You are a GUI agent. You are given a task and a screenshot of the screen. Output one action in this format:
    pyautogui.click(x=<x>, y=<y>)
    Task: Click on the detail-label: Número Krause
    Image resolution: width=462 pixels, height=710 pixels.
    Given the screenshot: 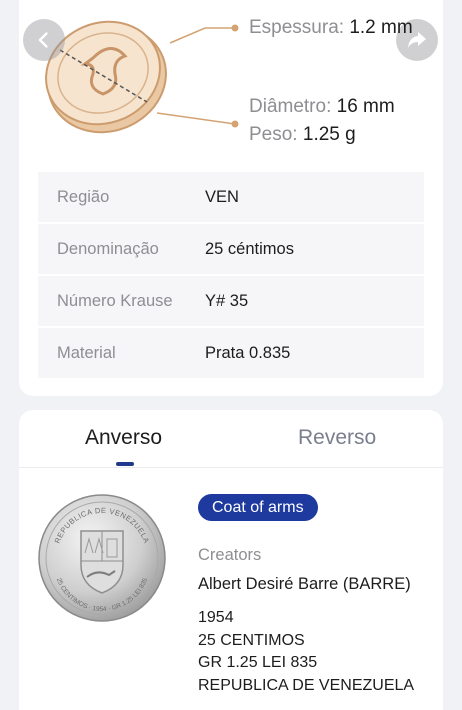 What is the action you would take?
    pyautogui.click(x=115, y=300)
    